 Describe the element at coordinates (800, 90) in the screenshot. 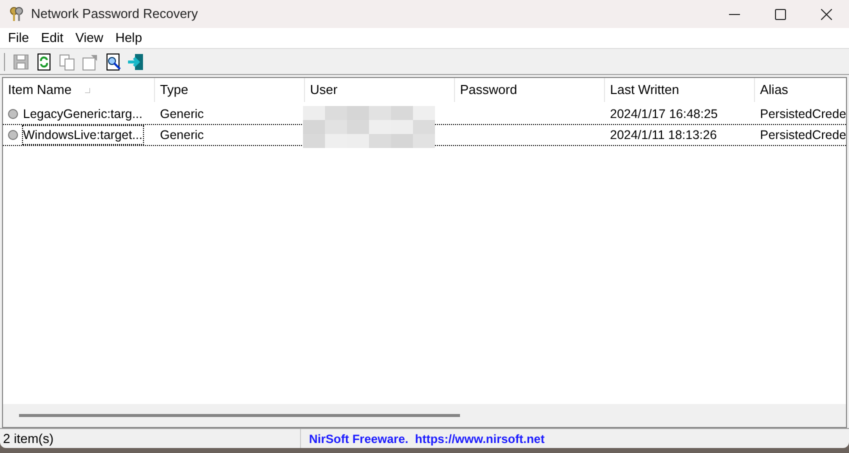

I see `column-header: Alias` at that location.